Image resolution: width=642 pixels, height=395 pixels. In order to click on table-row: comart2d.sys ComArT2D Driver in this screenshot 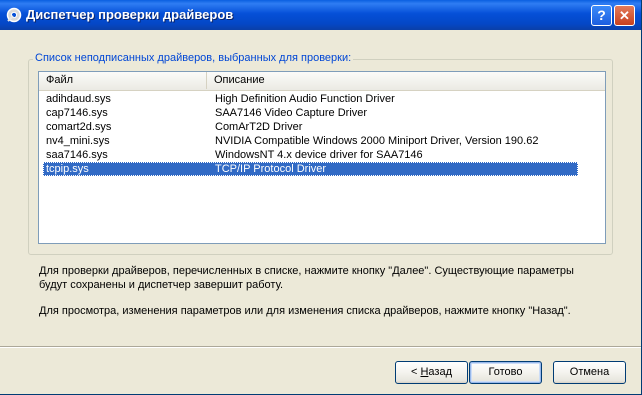, I will do `click(310, 127)`.